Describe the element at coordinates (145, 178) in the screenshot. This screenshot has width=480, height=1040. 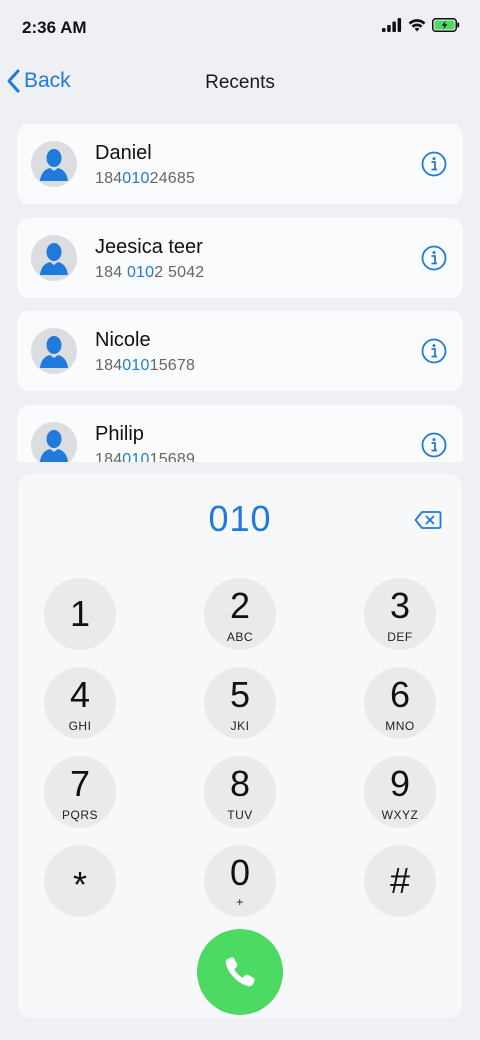
I see `contact-number: 18401024685` at that location.